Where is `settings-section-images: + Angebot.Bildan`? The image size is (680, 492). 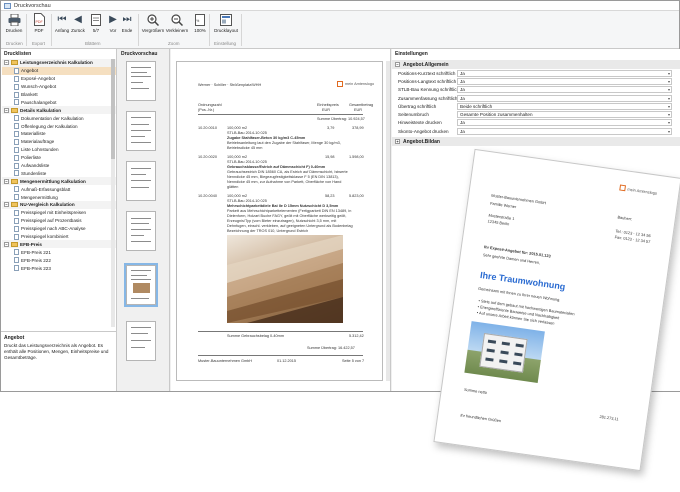 settings-section-images: + Angebot.Bildan is located at coordinates (536, 142).